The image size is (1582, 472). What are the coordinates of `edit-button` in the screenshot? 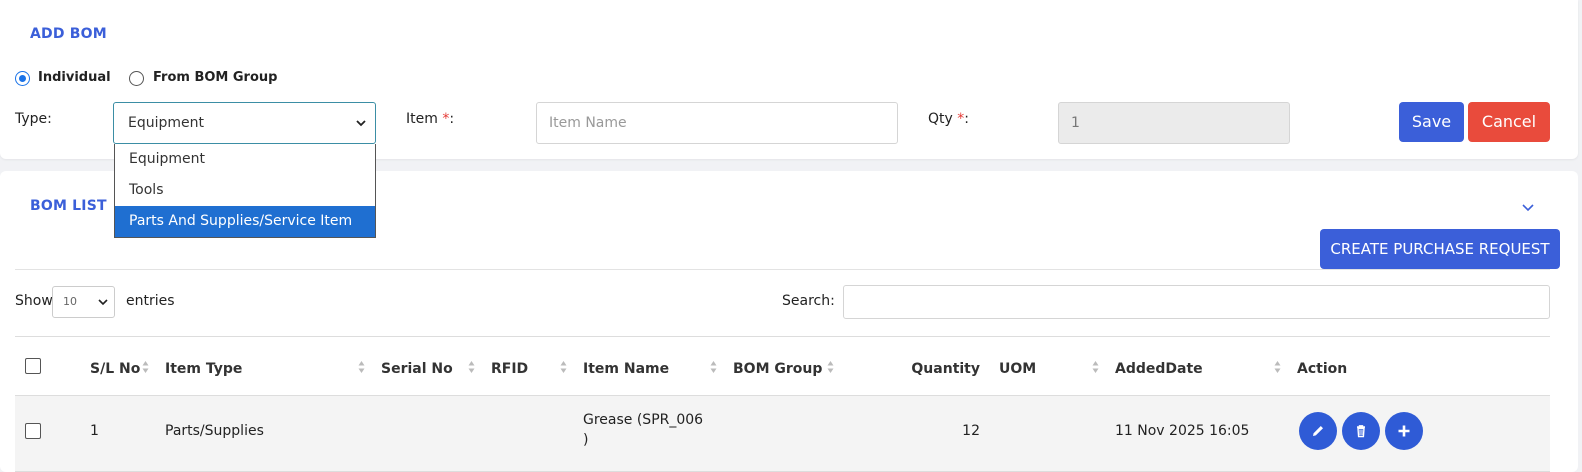 It's located at (1318, 431).